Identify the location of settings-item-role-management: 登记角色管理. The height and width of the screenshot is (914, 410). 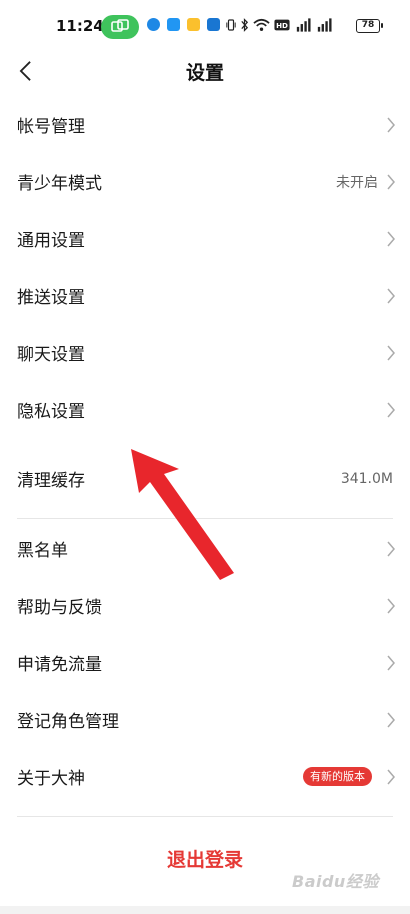
(205, 719).